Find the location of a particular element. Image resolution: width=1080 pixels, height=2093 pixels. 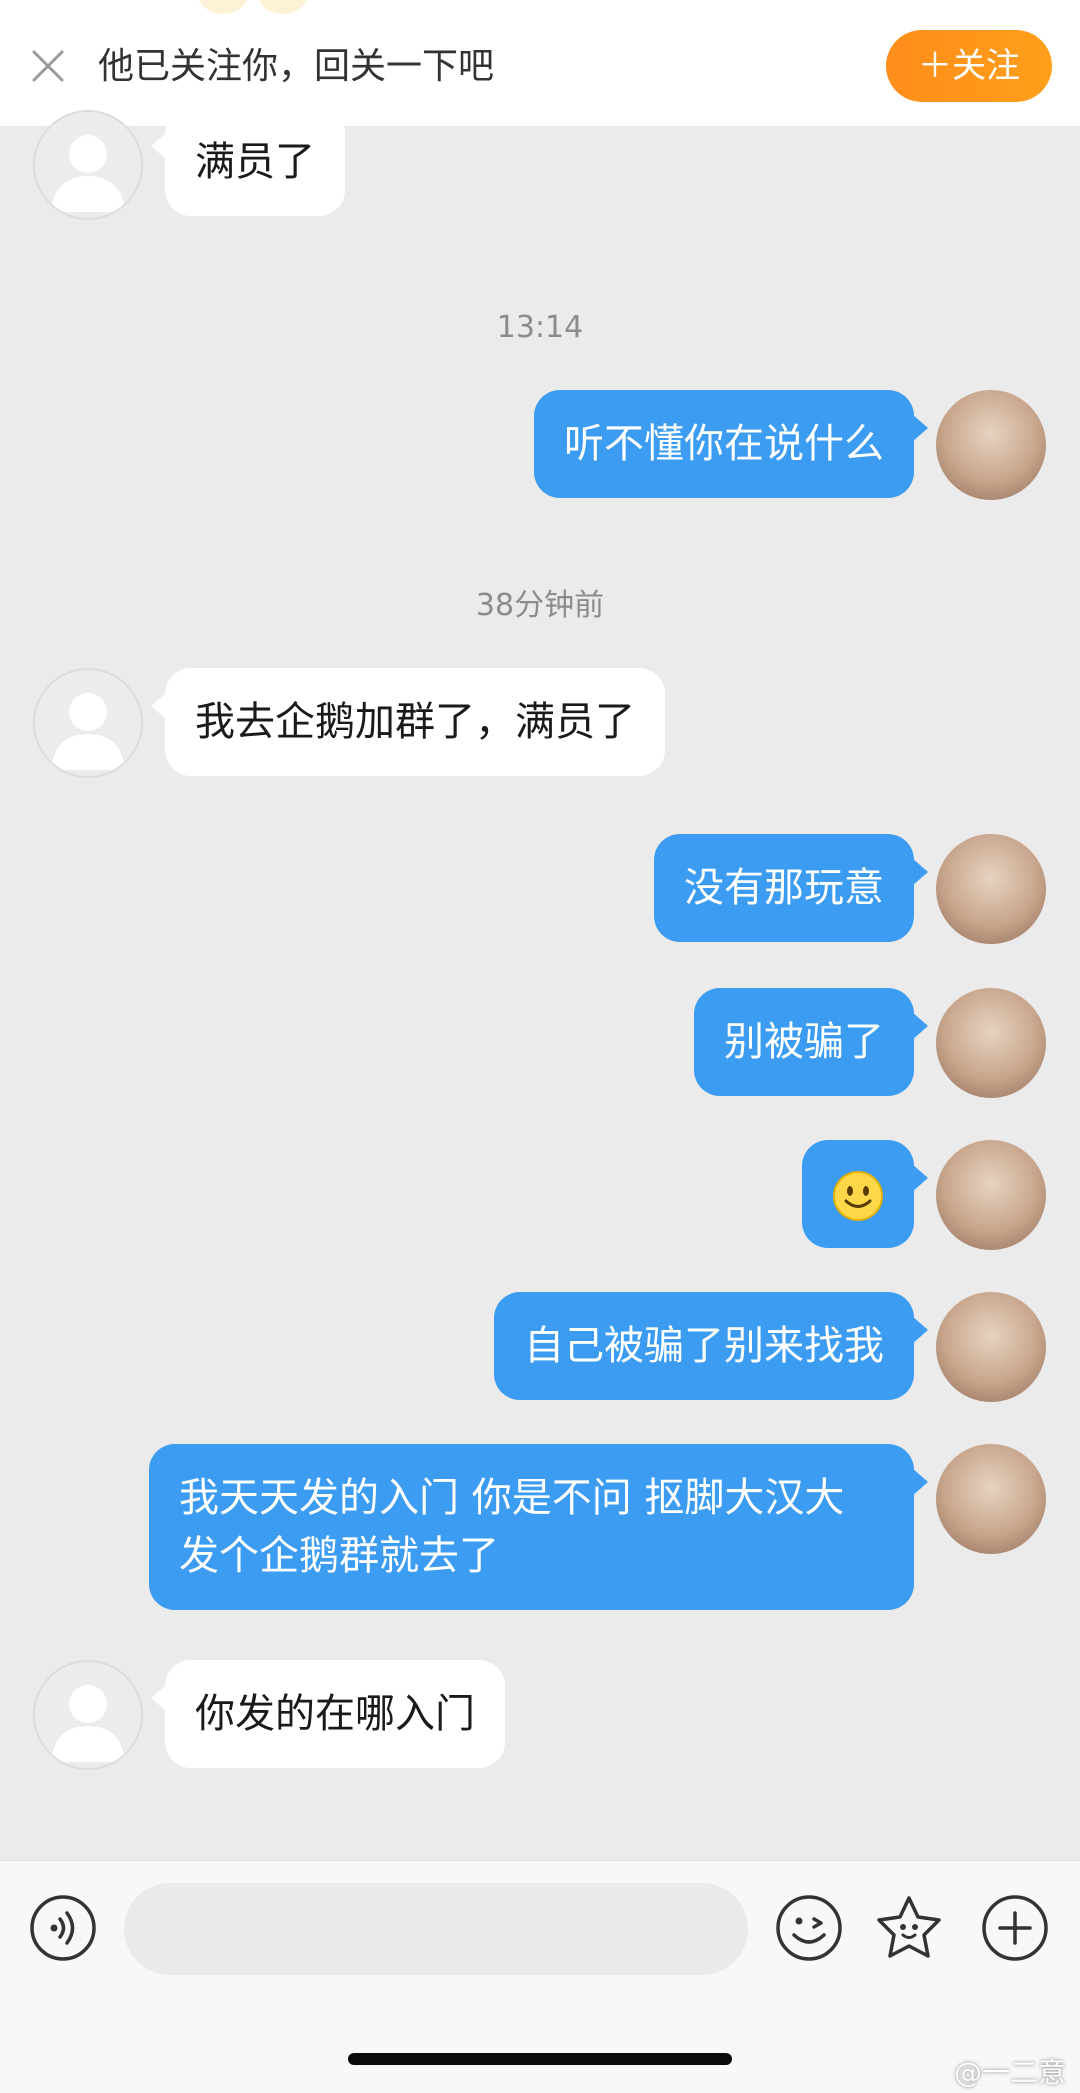

add-icon is located at coordinates (1015, 1928).